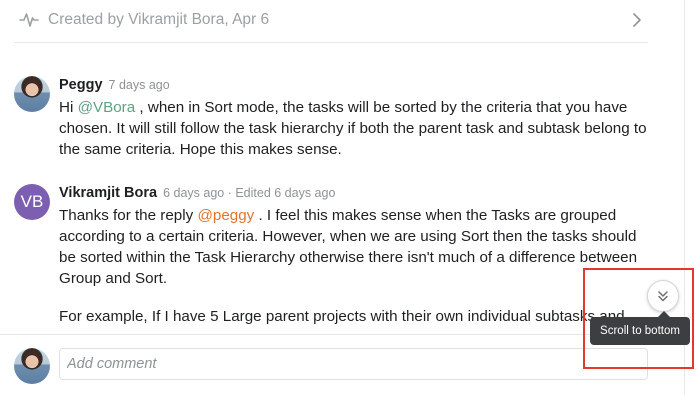  What do you see at coordinates (107, 107) in the screenshot?
I see `mention-link: @VBora` at bounding box center [107, 107].